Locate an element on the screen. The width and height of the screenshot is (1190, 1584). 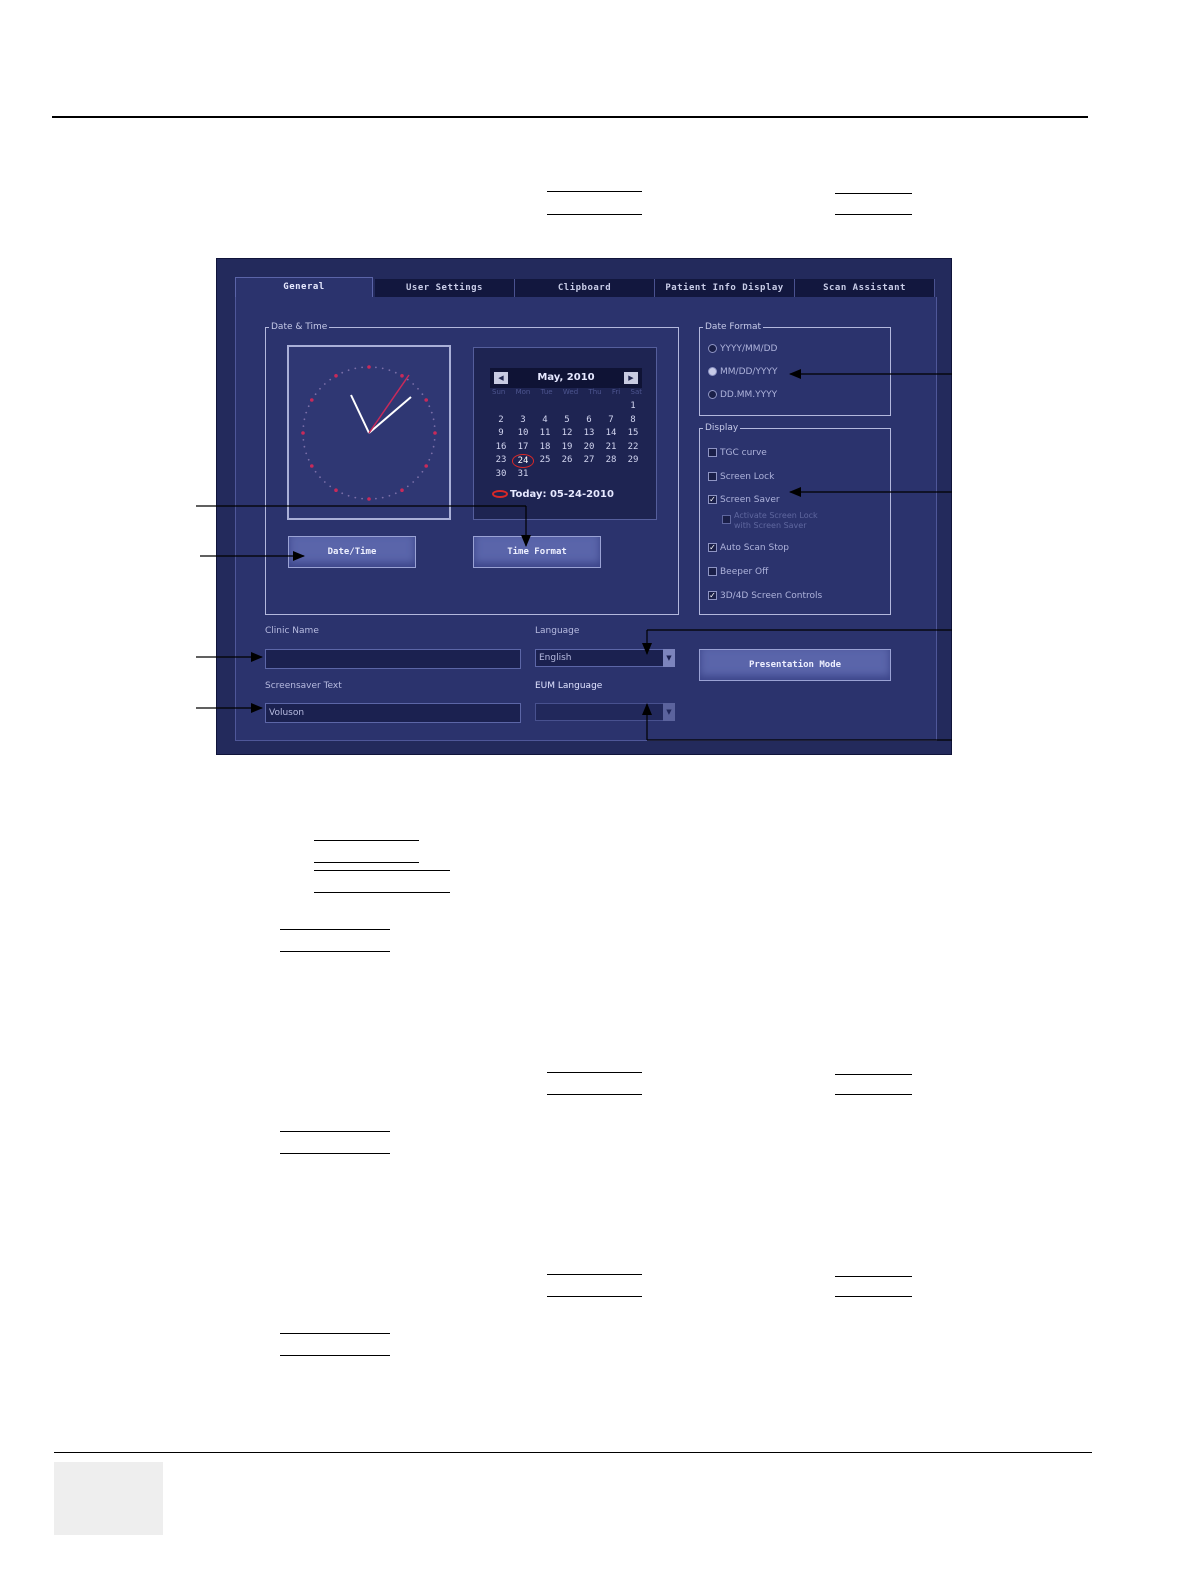
calendar-day: 19 is located at coordinates (567, 448).